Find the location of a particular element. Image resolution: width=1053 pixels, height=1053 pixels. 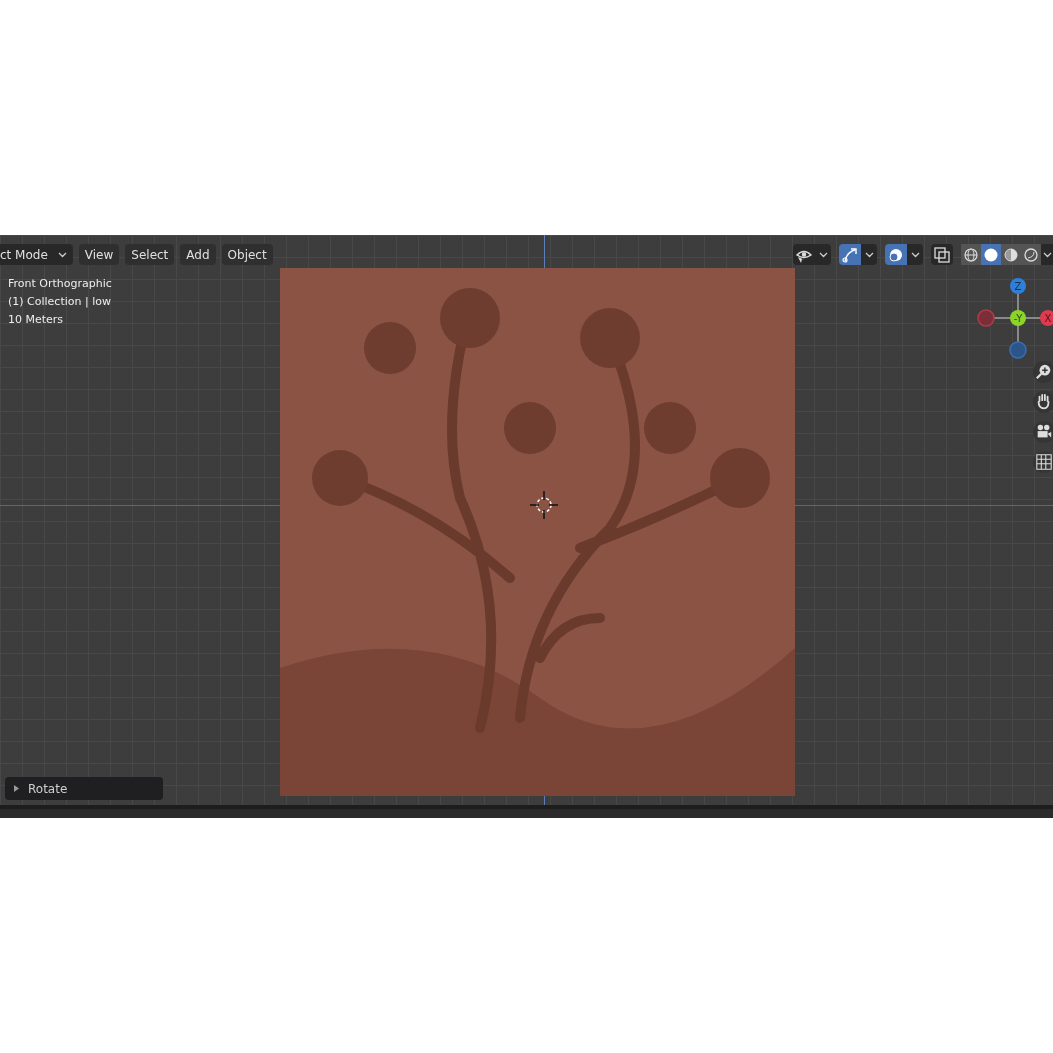

triangle-right-icon is located at coordinates (16, 788).